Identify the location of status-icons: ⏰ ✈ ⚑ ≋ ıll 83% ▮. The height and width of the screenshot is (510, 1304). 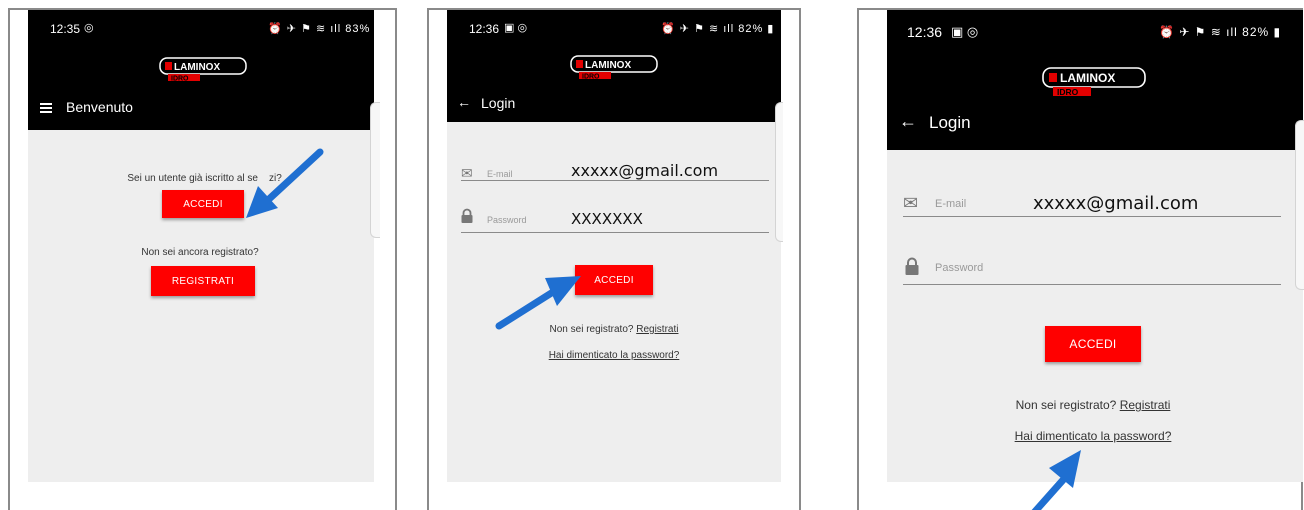
(324, 28).